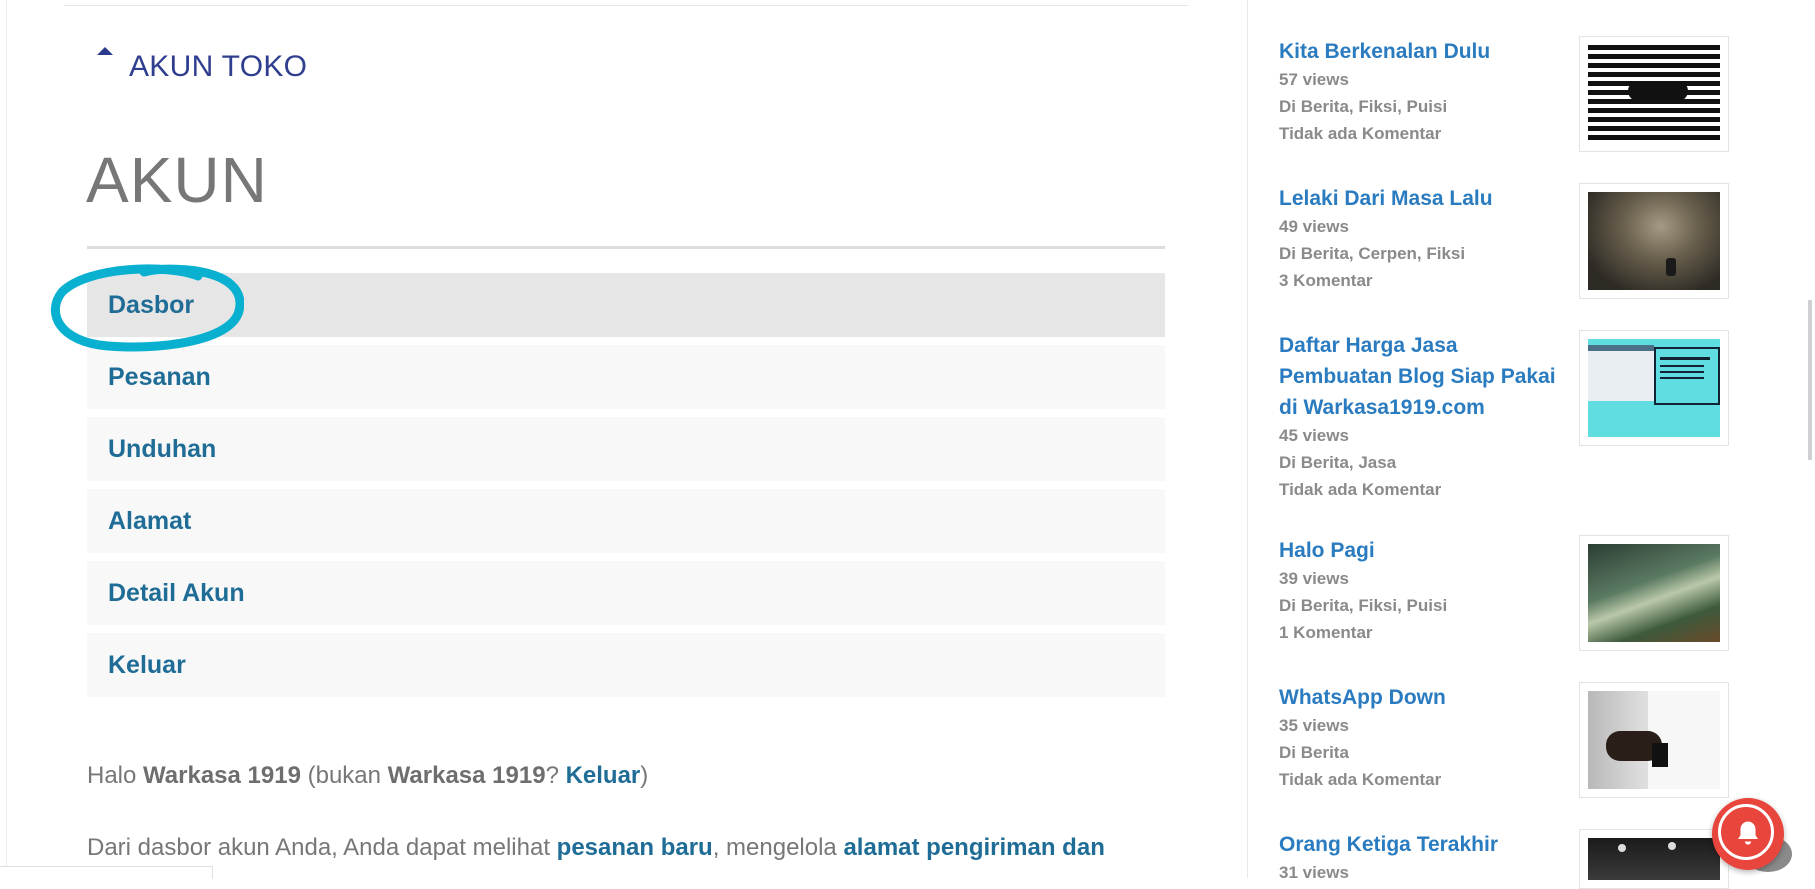 This screenshot has width=1815, height=889. What do you see at coordinates (626, 449) in the screenshot?
I see `nav-item-unduhan: Unduhan` at bounding box center [626, 449].